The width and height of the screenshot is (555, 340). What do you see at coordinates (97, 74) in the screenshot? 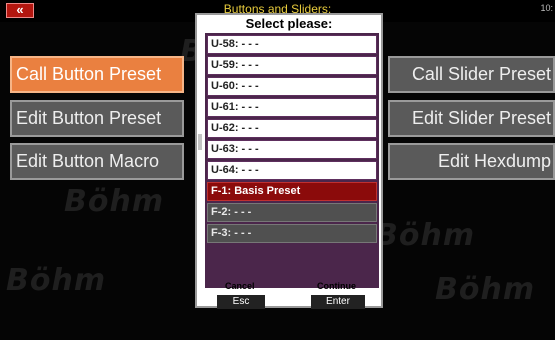
I see `call-button-preset-button: Call Button Preset` at bounding box center [97, 74].